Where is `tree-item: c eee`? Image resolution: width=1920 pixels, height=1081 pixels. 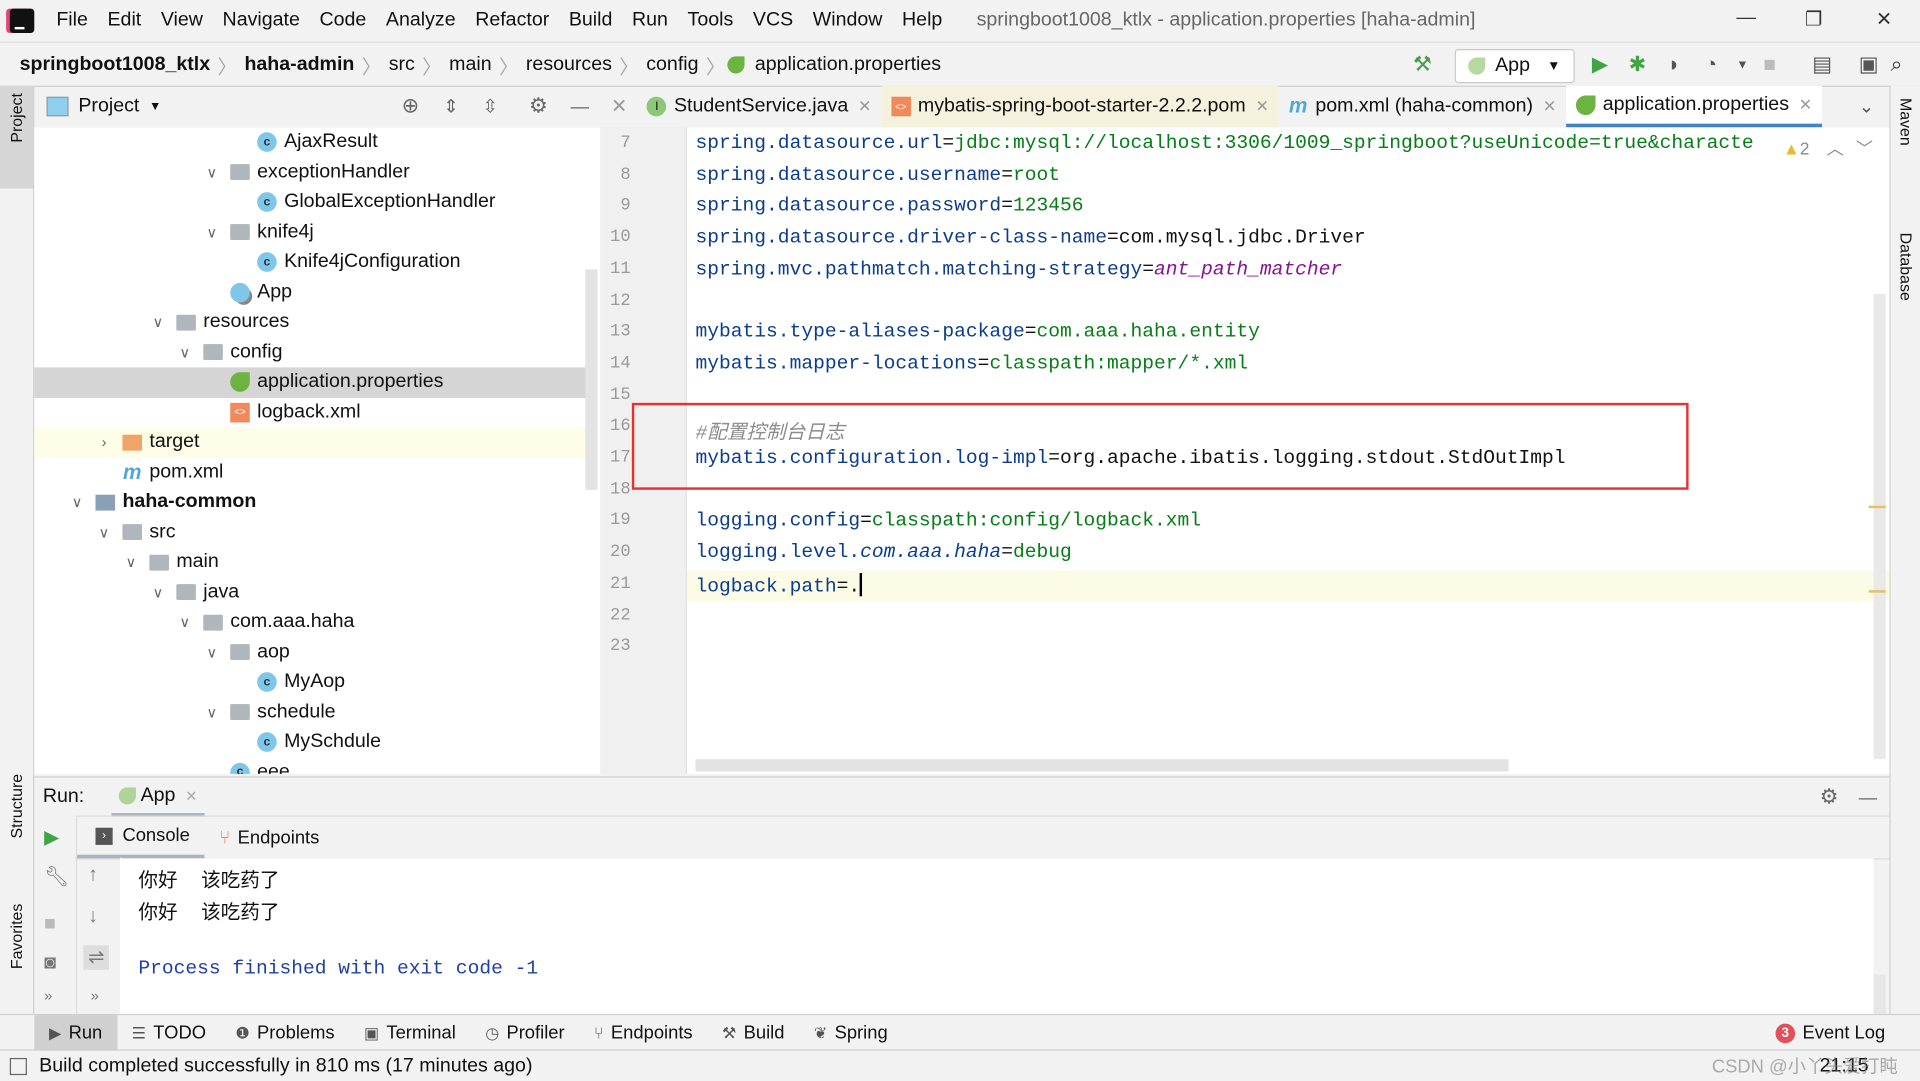 tree-item: c eee is located at coordinates (310, 765).